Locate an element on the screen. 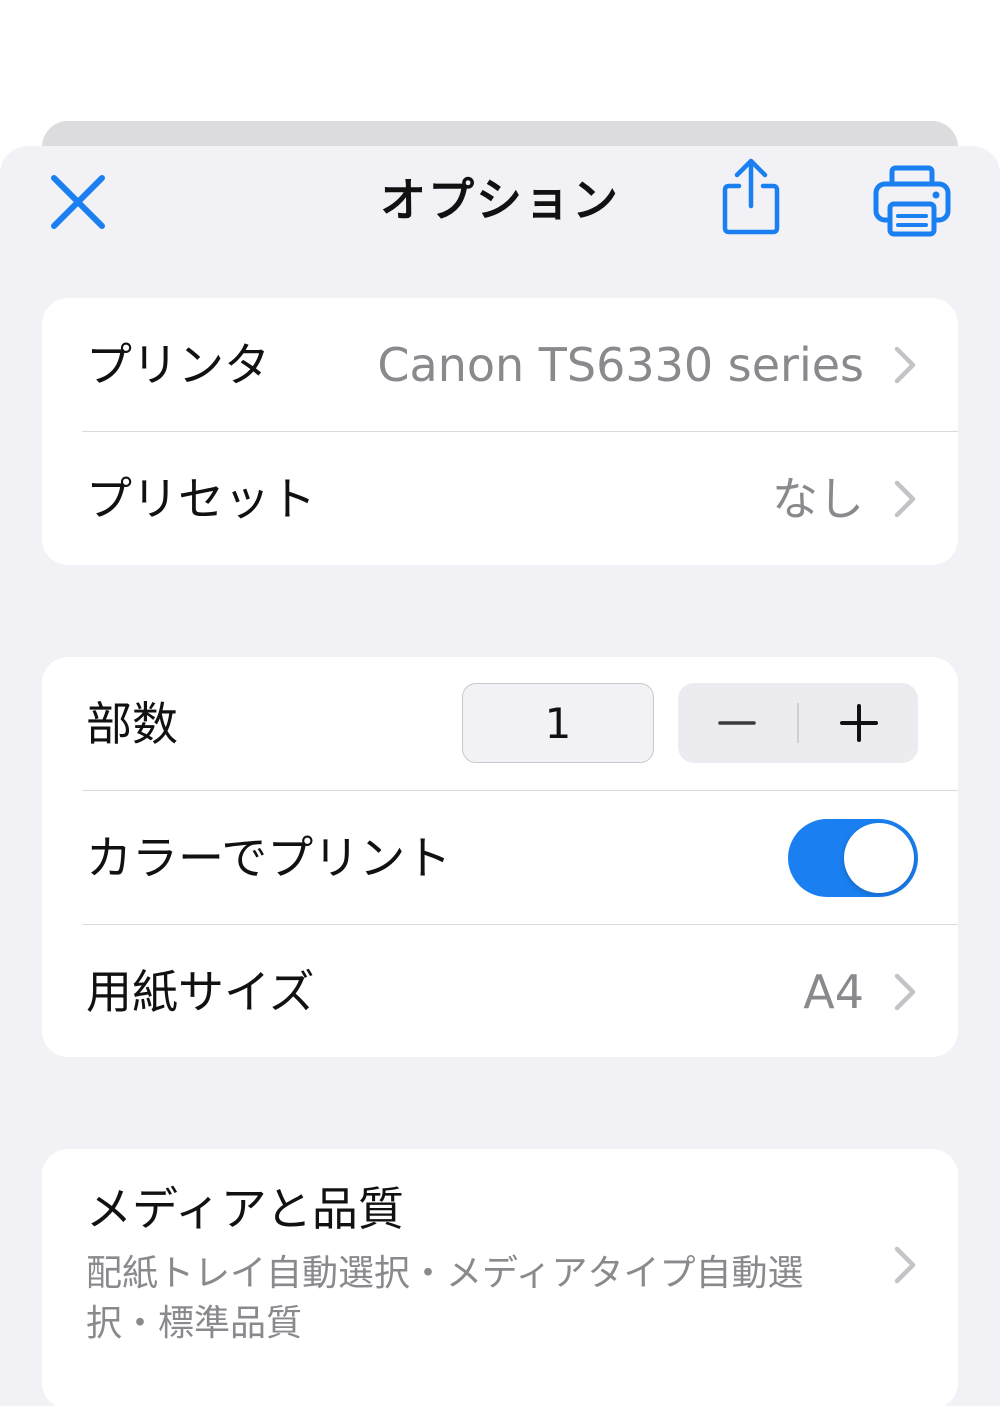  paper-size-value: A4 is located at coordinates (833, 992).